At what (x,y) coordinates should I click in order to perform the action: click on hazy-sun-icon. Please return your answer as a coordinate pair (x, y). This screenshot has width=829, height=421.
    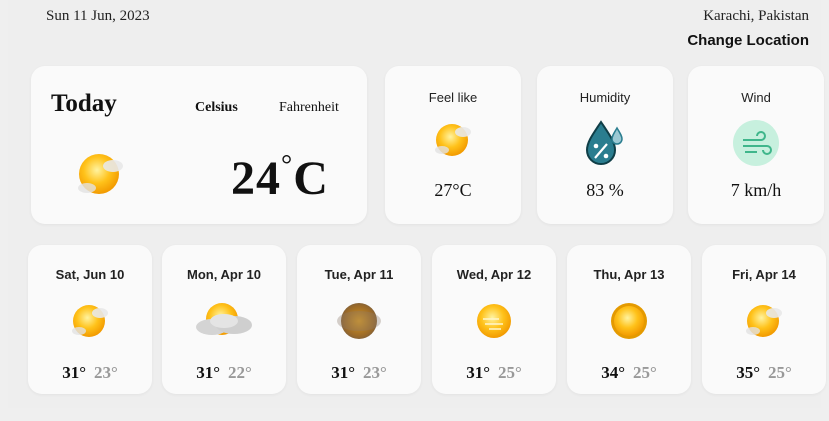
    Looking at the image, I should click on (359, 321).